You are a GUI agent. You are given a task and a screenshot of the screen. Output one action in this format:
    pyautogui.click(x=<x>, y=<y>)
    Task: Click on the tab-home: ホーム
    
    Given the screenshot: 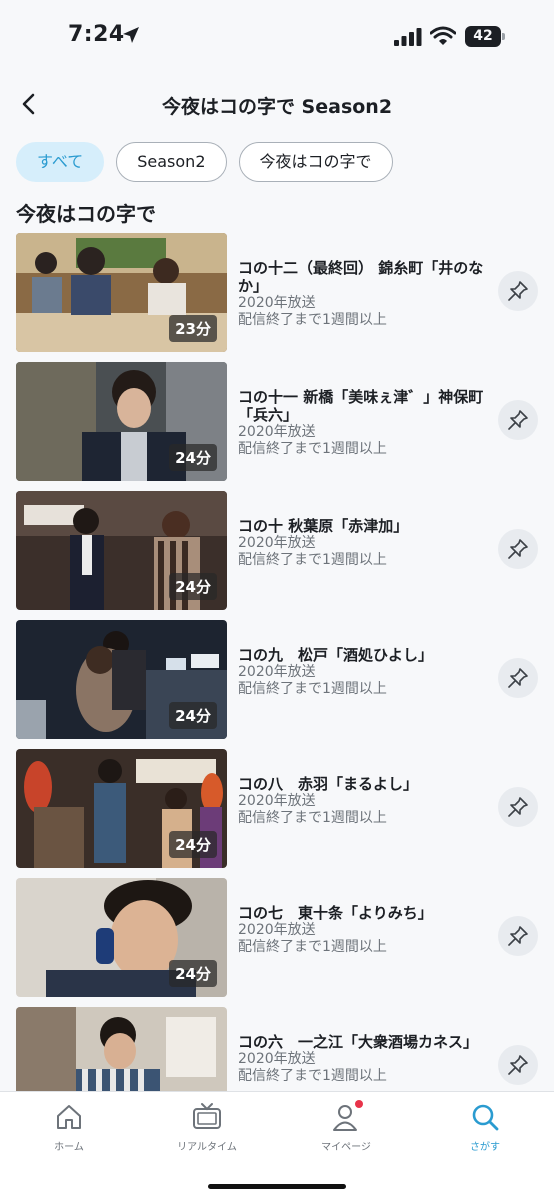 What is the action you would take?
    pyautogui.click(x=69, y=1126)
    